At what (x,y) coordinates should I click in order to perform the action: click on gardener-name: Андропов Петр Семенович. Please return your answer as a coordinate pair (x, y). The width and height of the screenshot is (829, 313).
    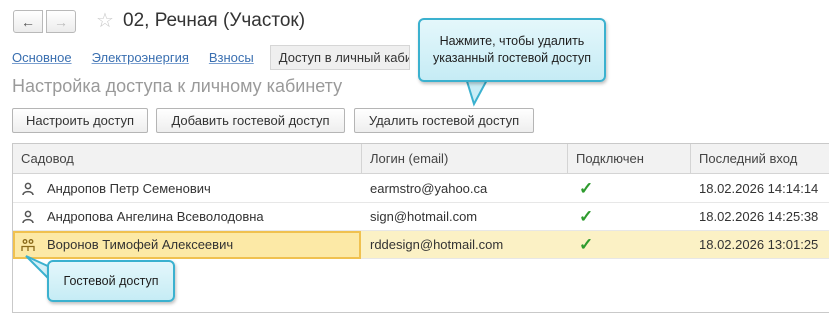
    Looking at the image, I should click on (129, 188).